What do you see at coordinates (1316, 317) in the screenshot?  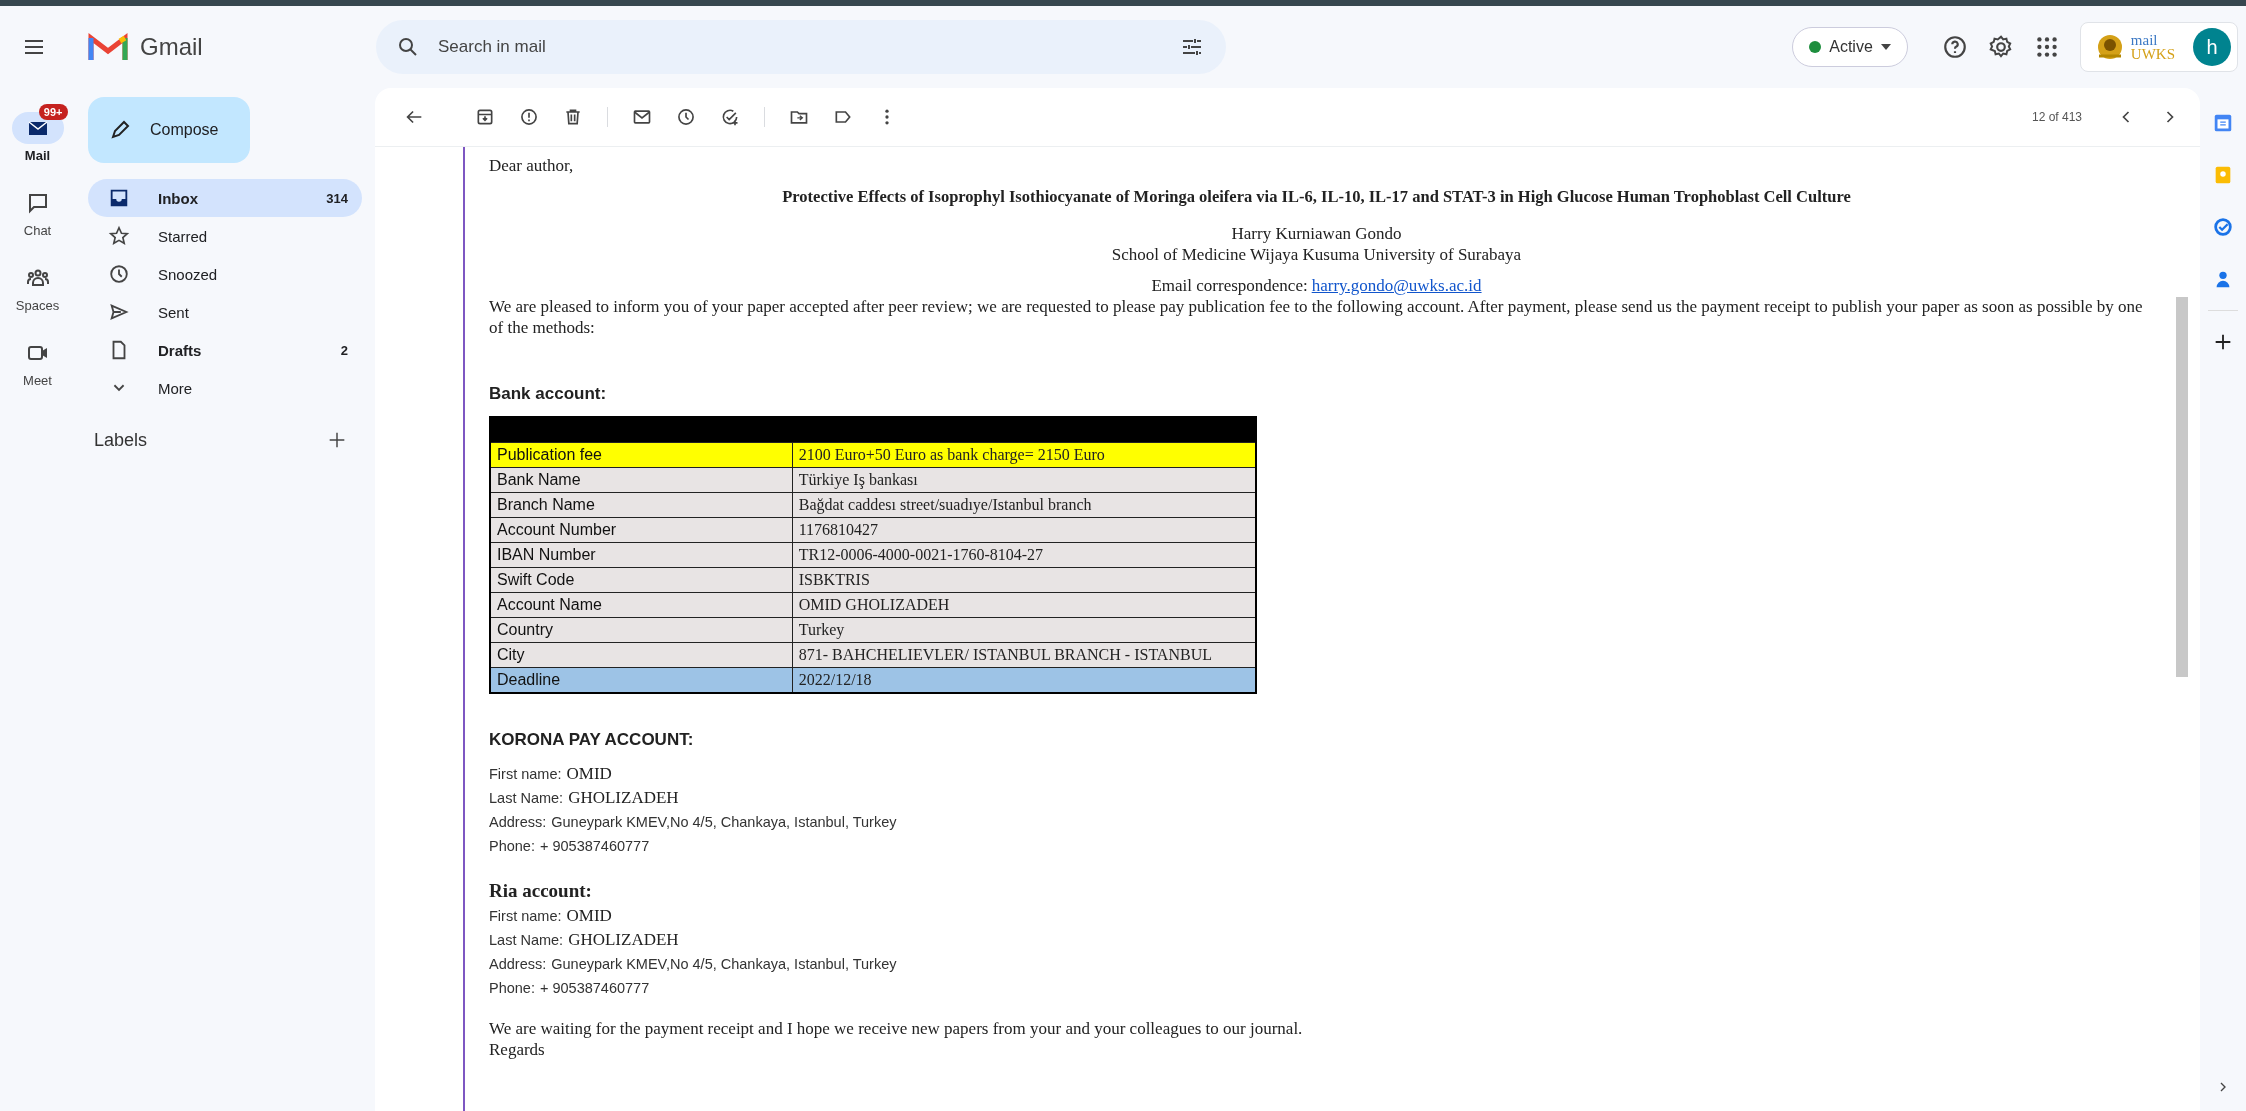 I see `message-body: We are pleased to inform you of your paper accepted after peer review; we are requested to please pay publication fee to the following account. After payment, please send us the payment receipt to publish your paper as soon as possible by one of the methods:` at bounding box center [1316, 317].